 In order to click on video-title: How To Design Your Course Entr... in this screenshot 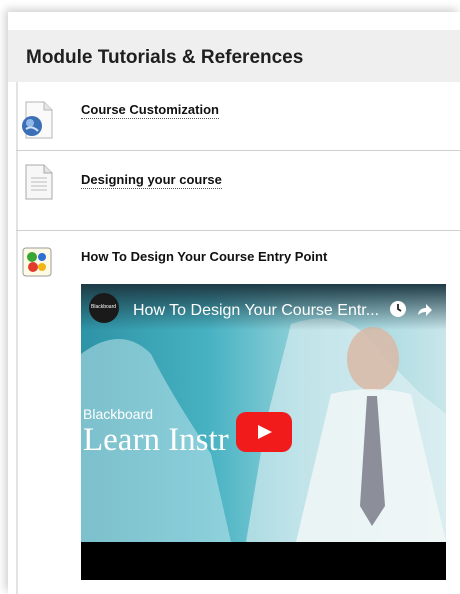, I will do `click(256, 311)`.